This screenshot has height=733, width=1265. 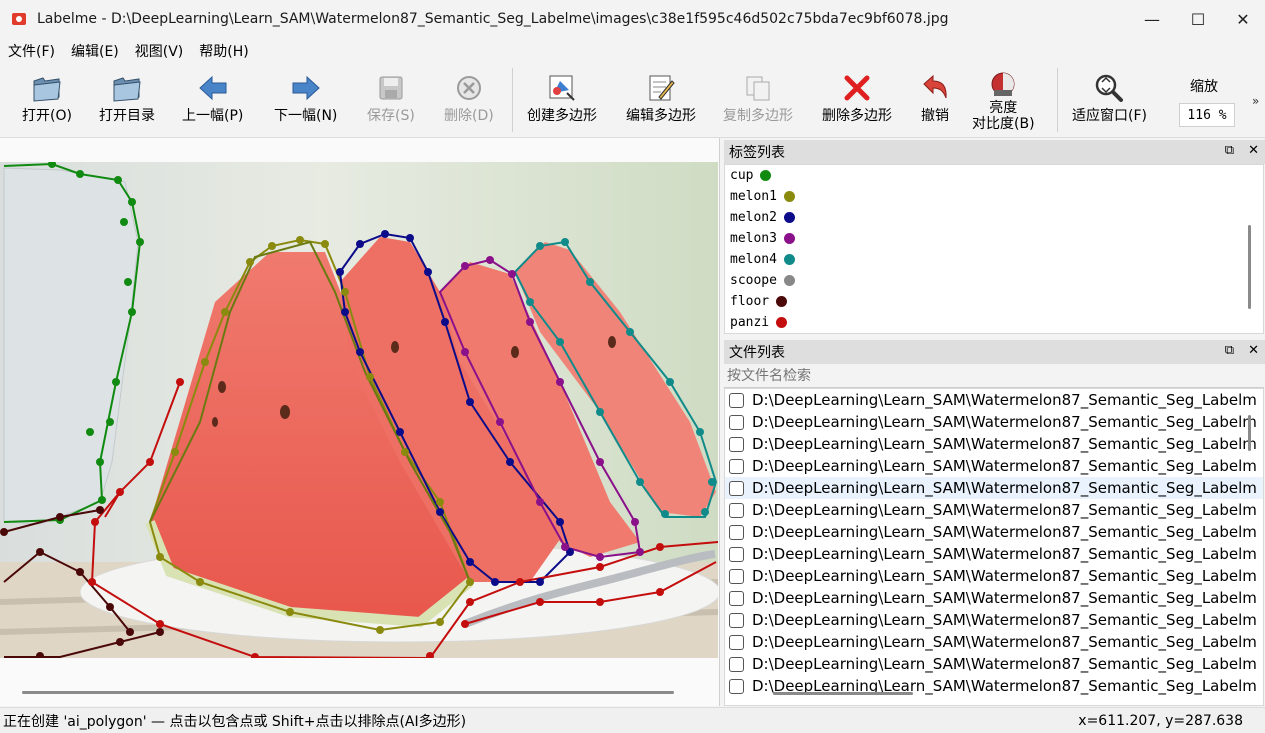 I want to click on fit-window-button: 适应窗口(F), so click(x=1109, y=98).